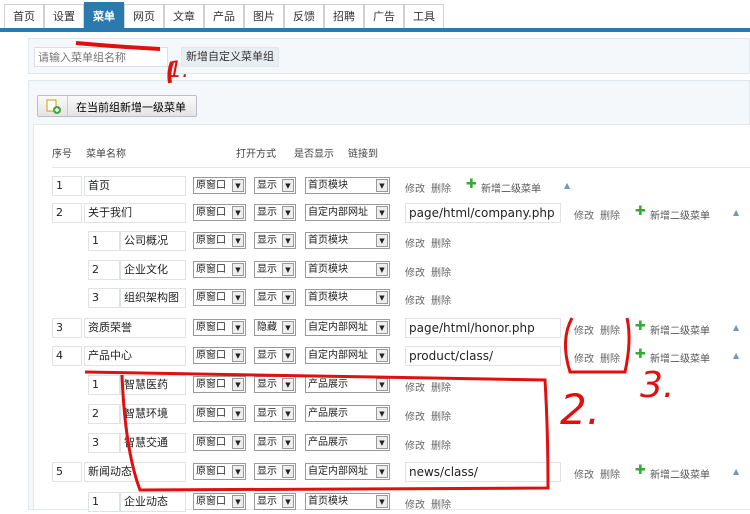  What do you see at coordinates (483, 328) in the screenshot?
I see `link-url-input: page/html/honor.php` at bounding box center [483, 328].